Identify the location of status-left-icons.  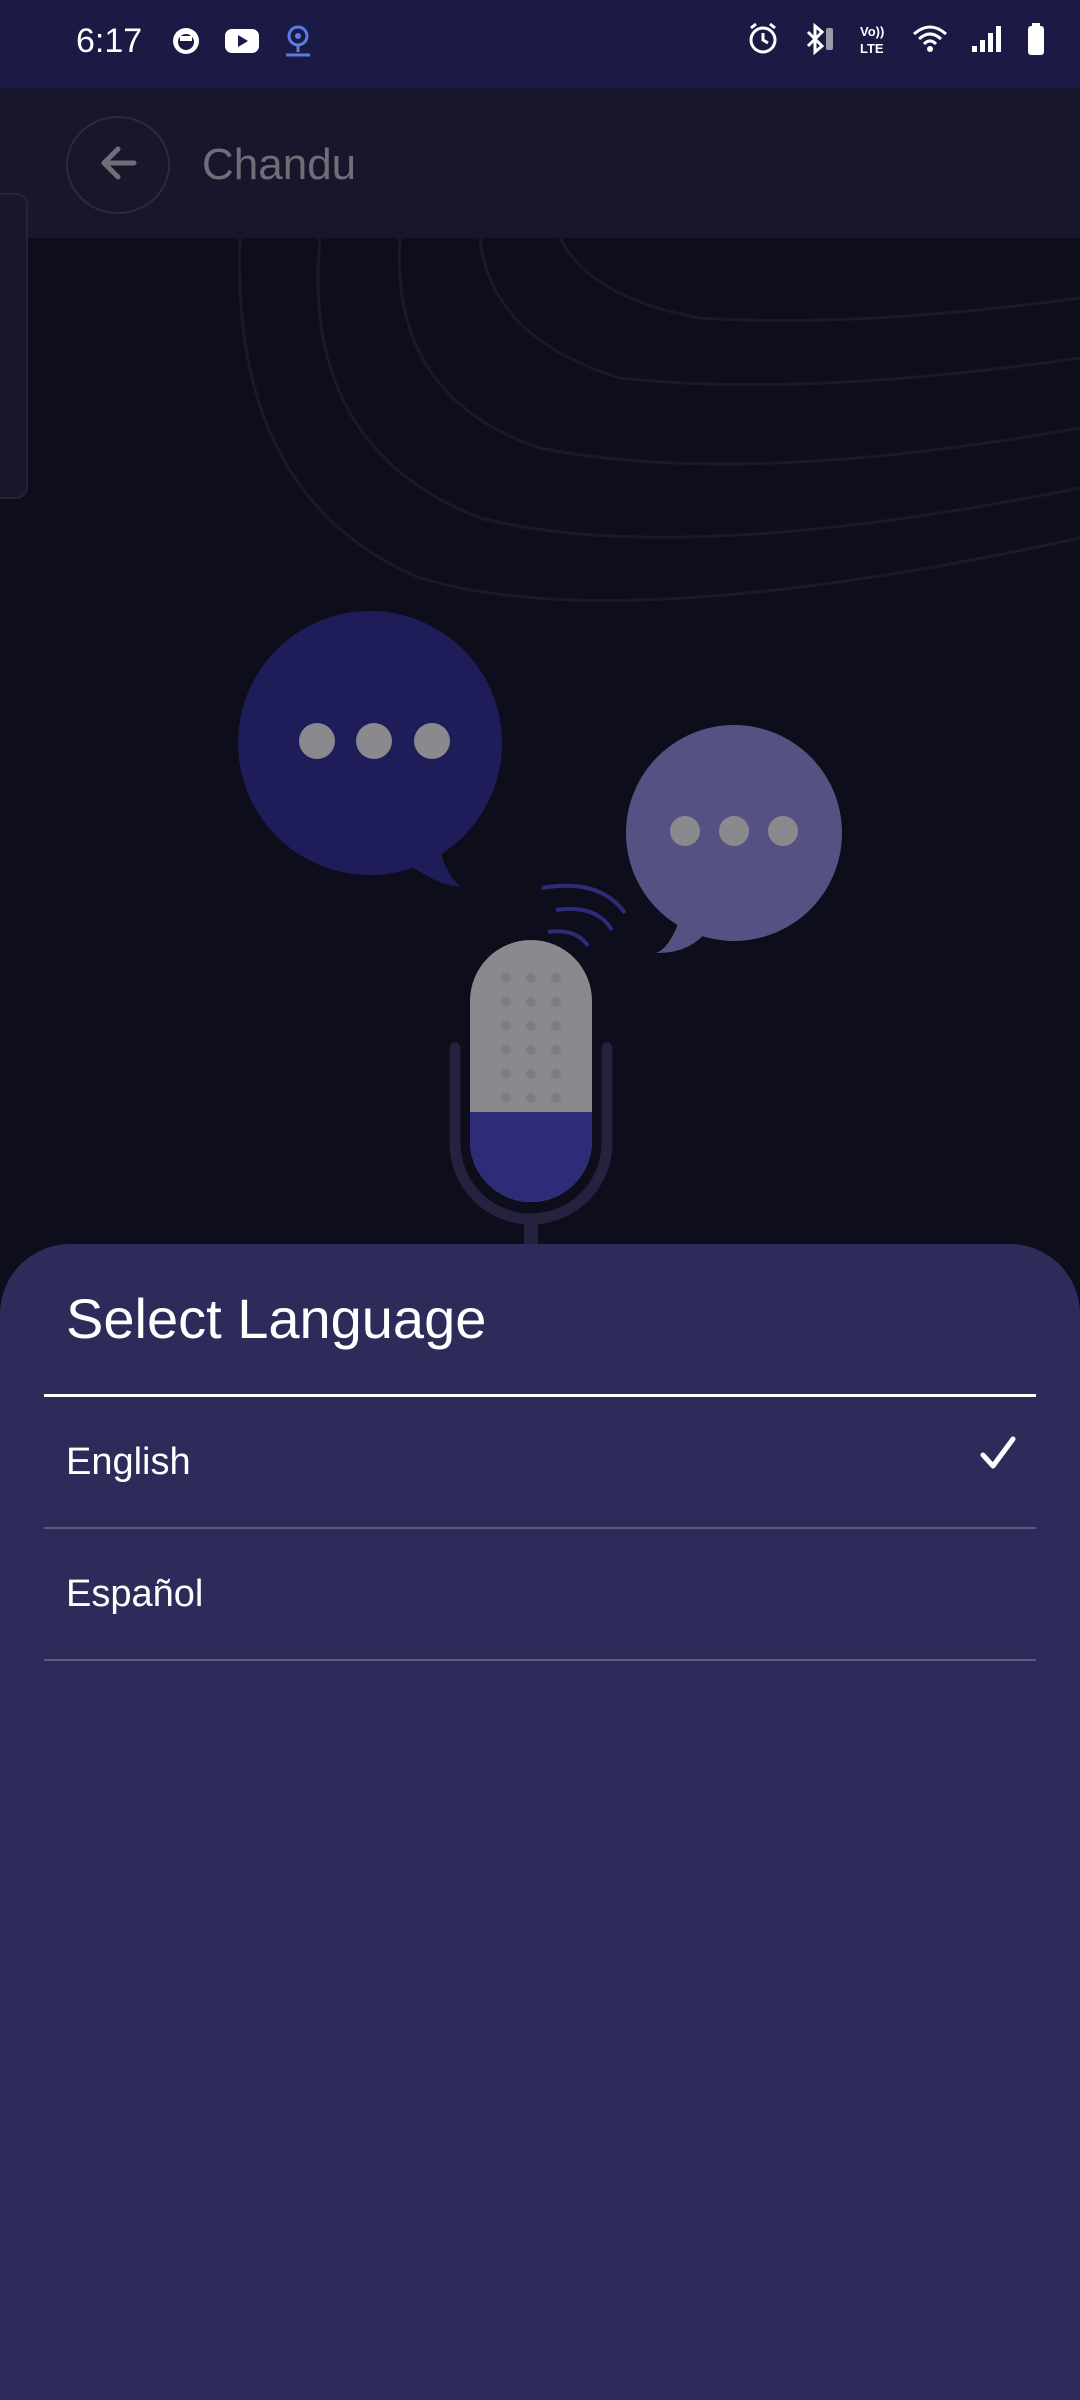
(242, 41).